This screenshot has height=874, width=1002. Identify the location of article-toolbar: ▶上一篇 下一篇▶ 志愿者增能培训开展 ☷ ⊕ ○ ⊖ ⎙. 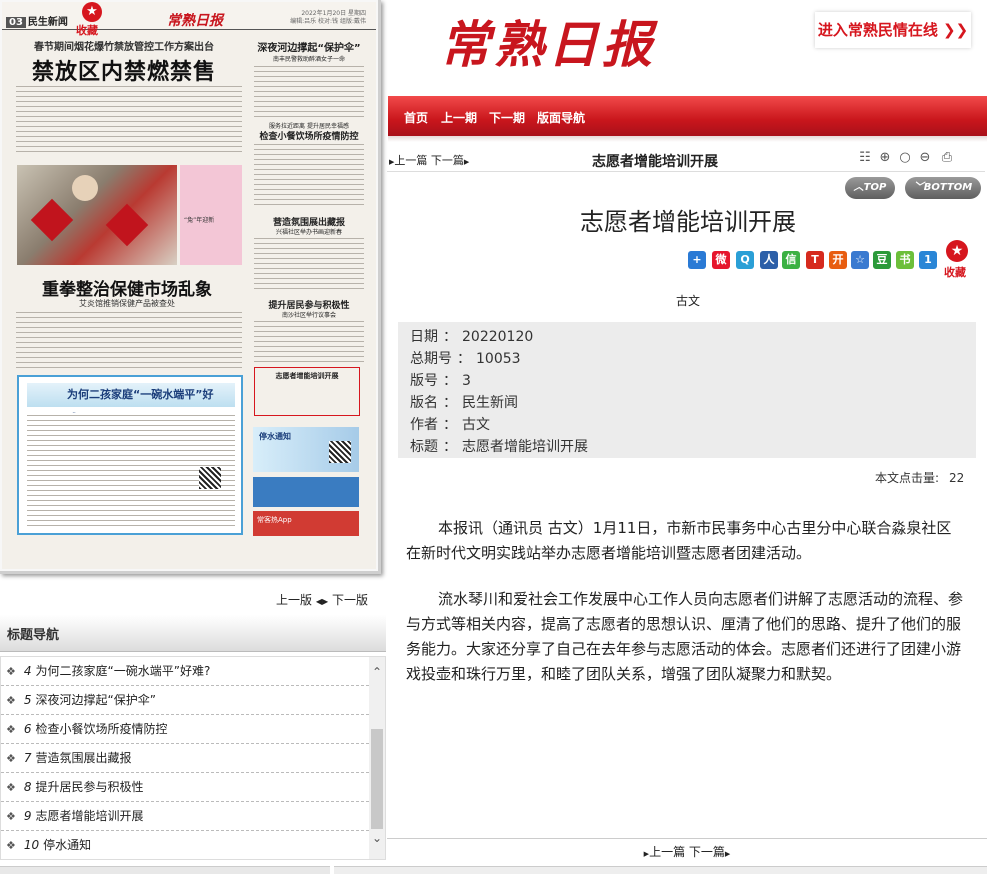
(686, 159).